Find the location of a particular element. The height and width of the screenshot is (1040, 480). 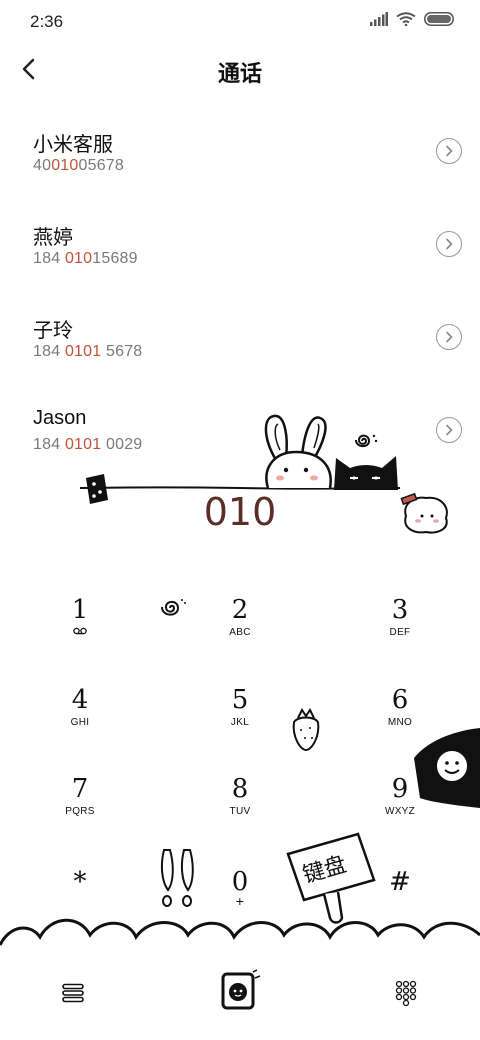

key-4: 4 GHI is located at coordinates (80, 720).